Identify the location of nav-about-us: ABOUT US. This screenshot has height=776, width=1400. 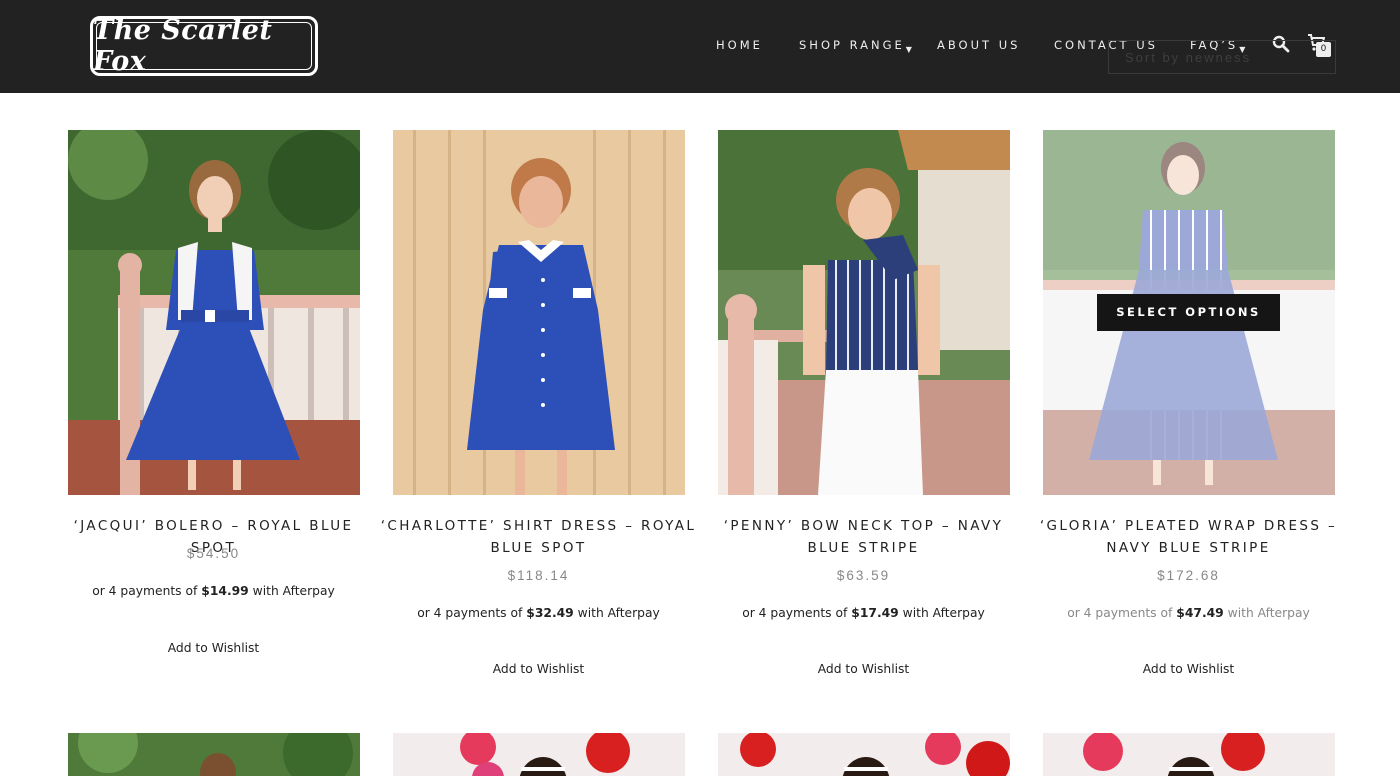
(978, 45).